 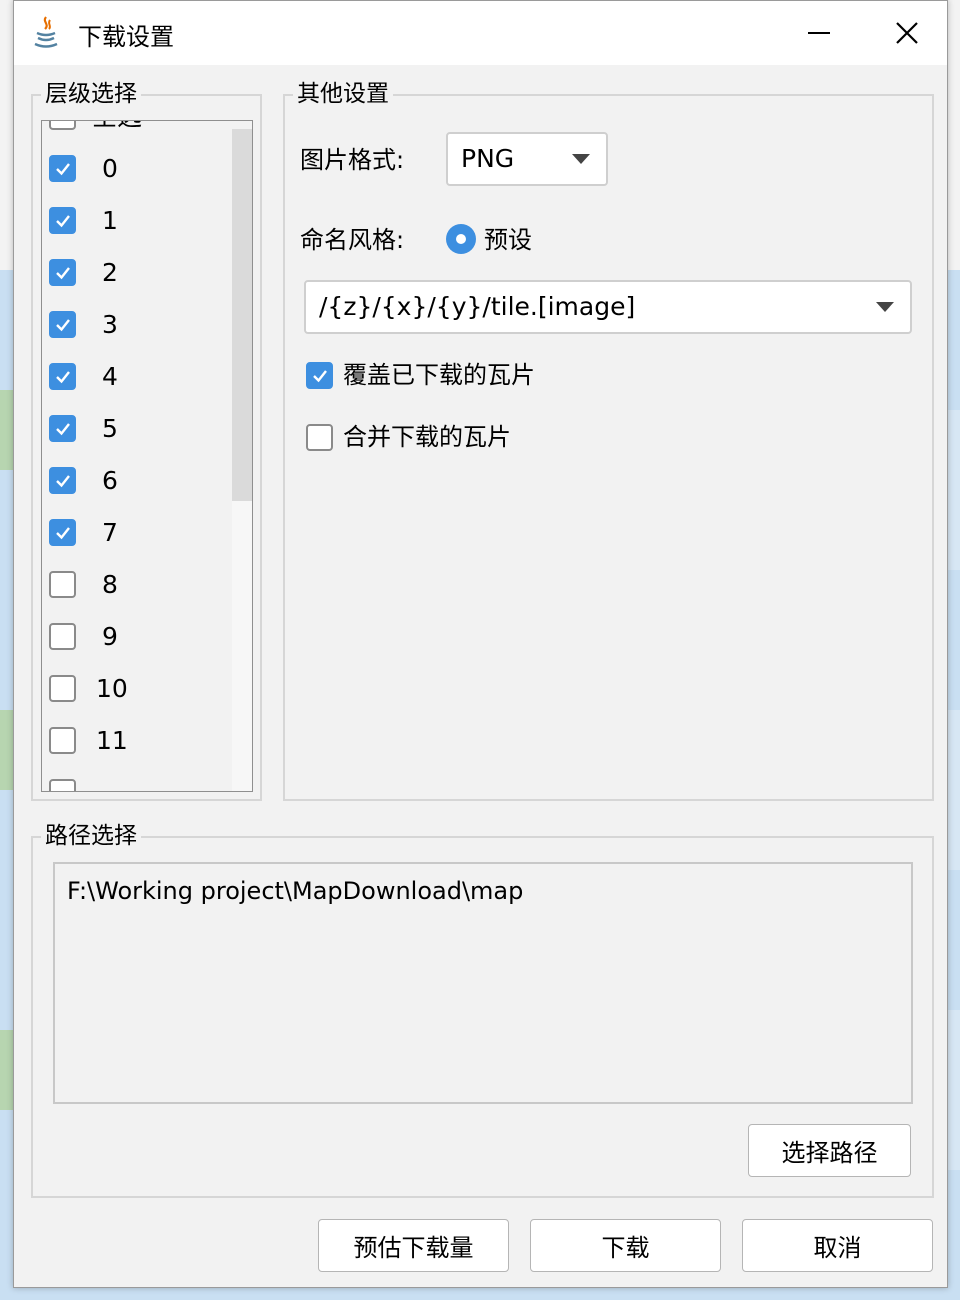 What do you see at coordinates (136, 585) in the screenshot?
I see `level-item: 8` at bounding box center [136, 585].